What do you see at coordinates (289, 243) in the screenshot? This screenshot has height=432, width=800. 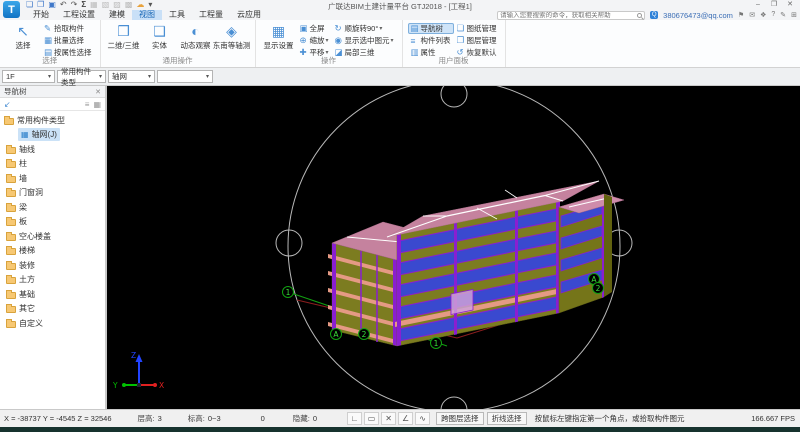 I see `orbit-handle-left` at bounding box center [289, 243].